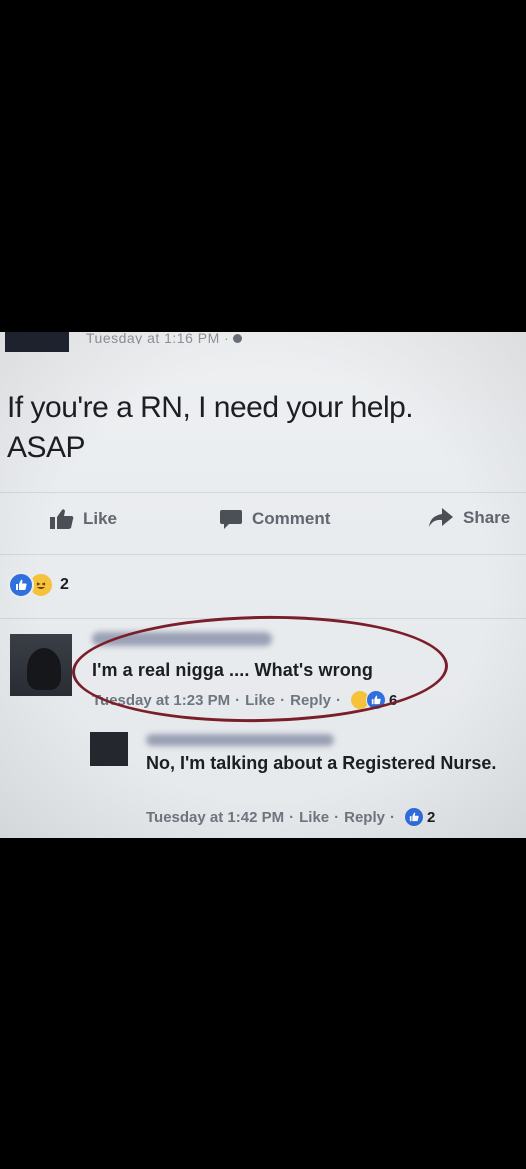 The width and height of the screenshot is (526, 1169). What do you see at coordinates (244, 700) in the screenshot?
I see `comment-meta: Tuesday at 1:23 PM · Like · Reply · 6` at bounding box center [244, 700].